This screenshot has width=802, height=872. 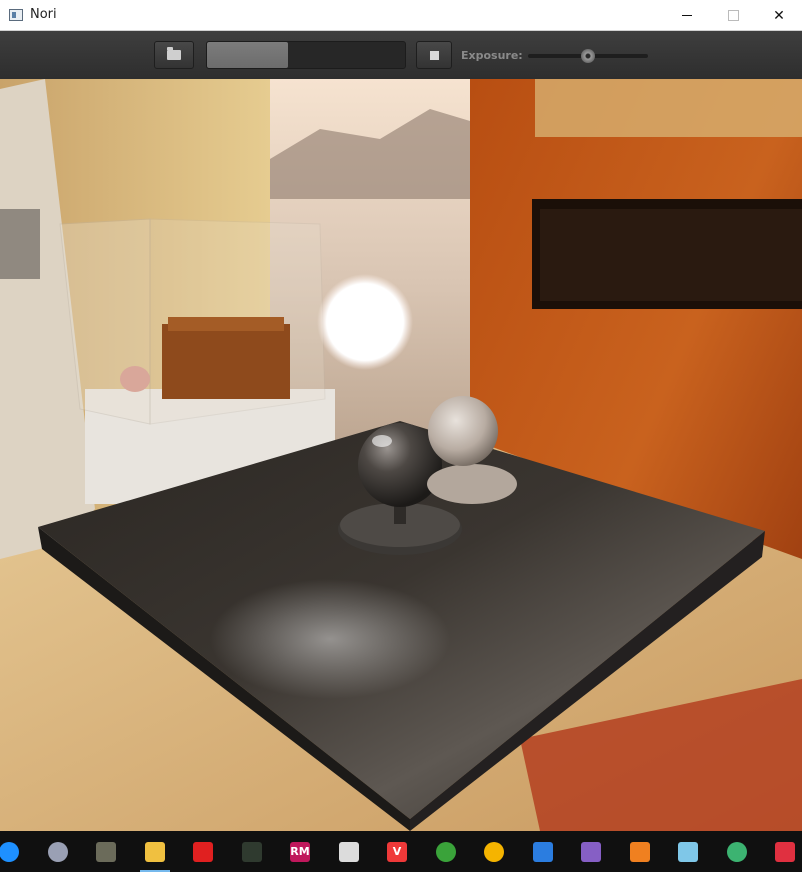 I want to click on vivaldi-app-icon: V, so click(x=397, y=851).